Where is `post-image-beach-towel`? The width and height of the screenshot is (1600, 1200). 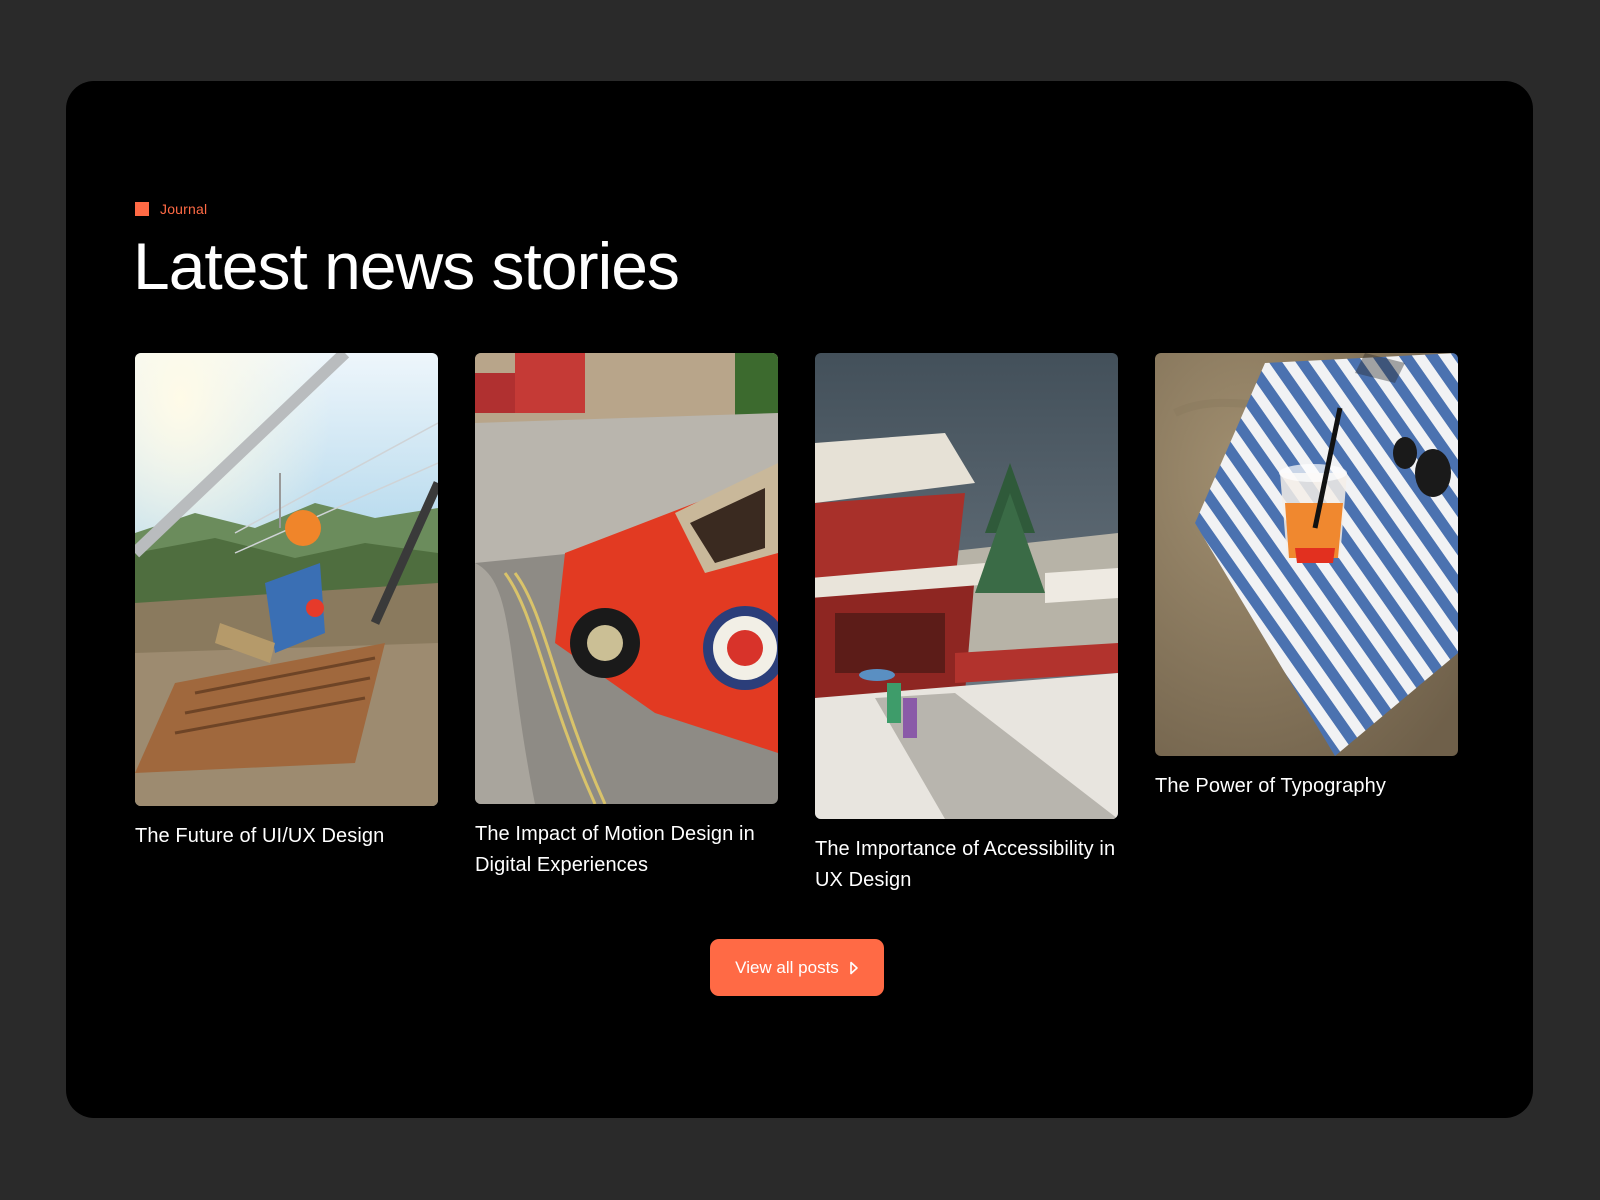
post-image-beach-towel is located at coordinates (1306, 554).